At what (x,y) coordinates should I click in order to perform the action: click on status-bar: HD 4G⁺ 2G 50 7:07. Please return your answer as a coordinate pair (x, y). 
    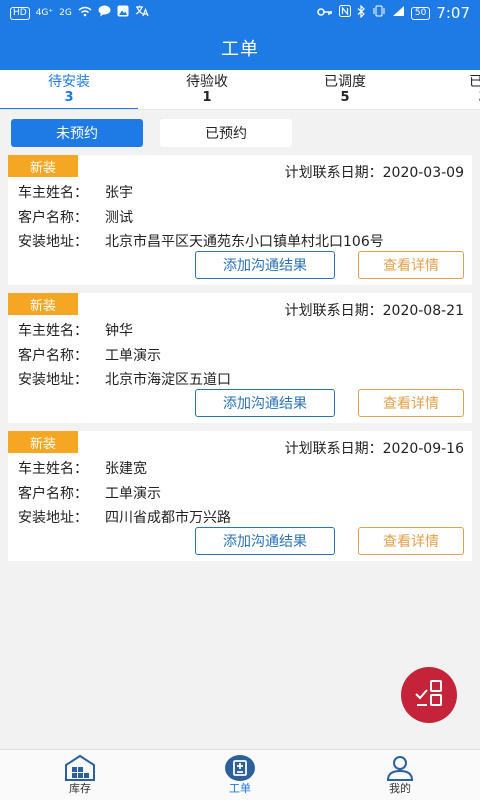
    Looking at the image, I should click on (240, 13).